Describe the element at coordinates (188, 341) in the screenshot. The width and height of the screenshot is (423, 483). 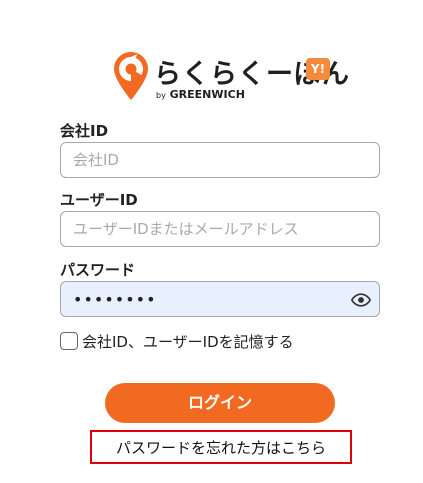
I see `remember-label: 会社ID、ユーザーIDを記憶する` at that location.